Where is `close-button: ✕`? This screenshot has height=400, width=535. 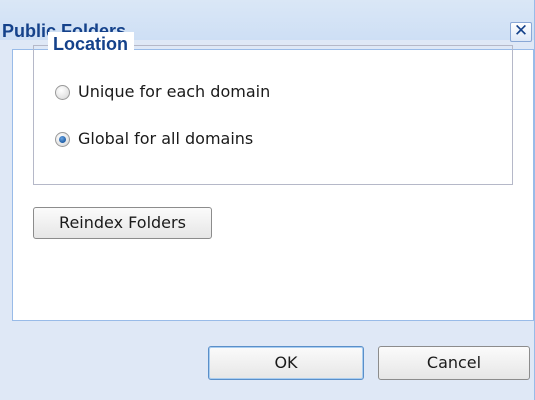
close-button: ✕ is located at coordinates (521, 32).